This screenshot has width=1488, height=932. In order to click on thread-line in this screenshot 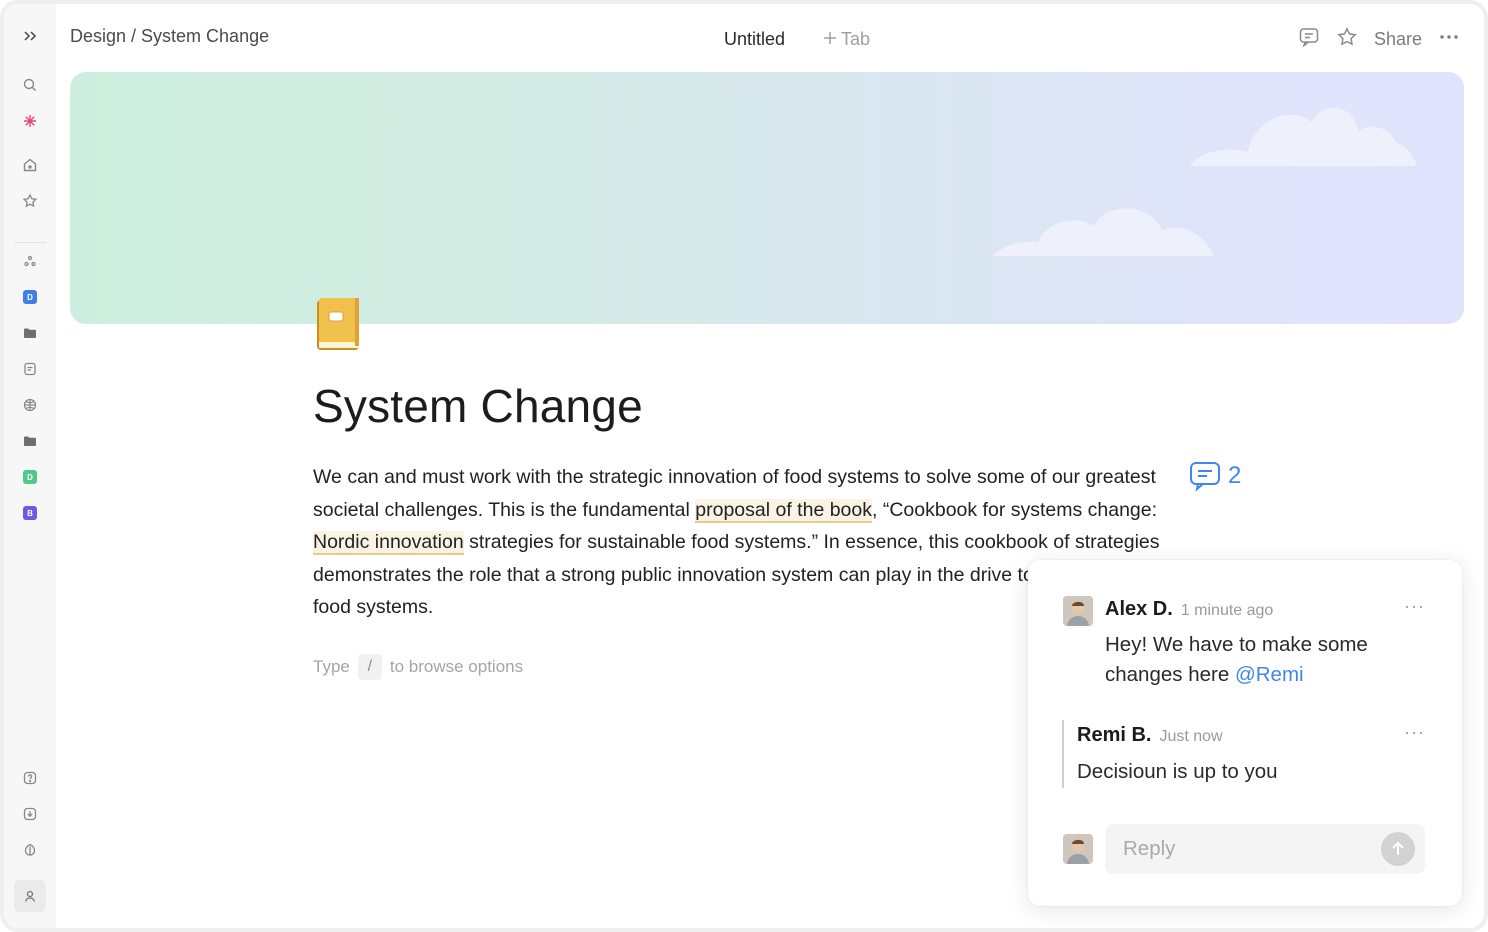, I will do `click(1063, 754)`.